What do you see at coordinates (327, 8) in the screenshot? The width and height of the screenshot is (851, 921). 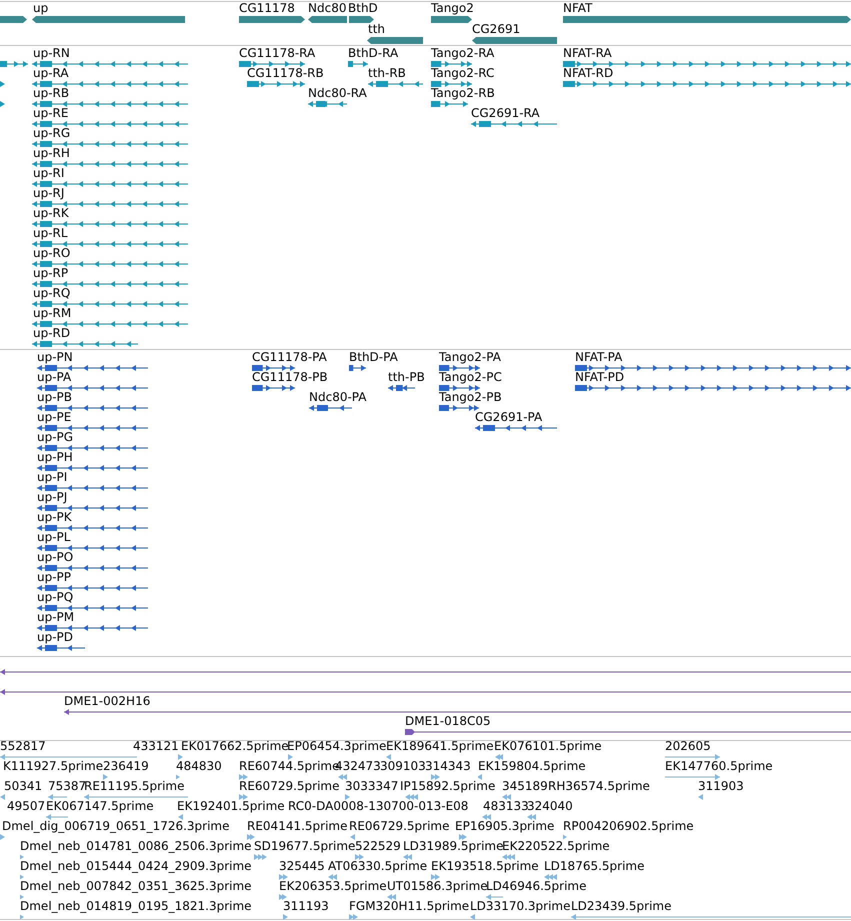 I see `gene-label: Ndc80` at bounding box center [327, 8].